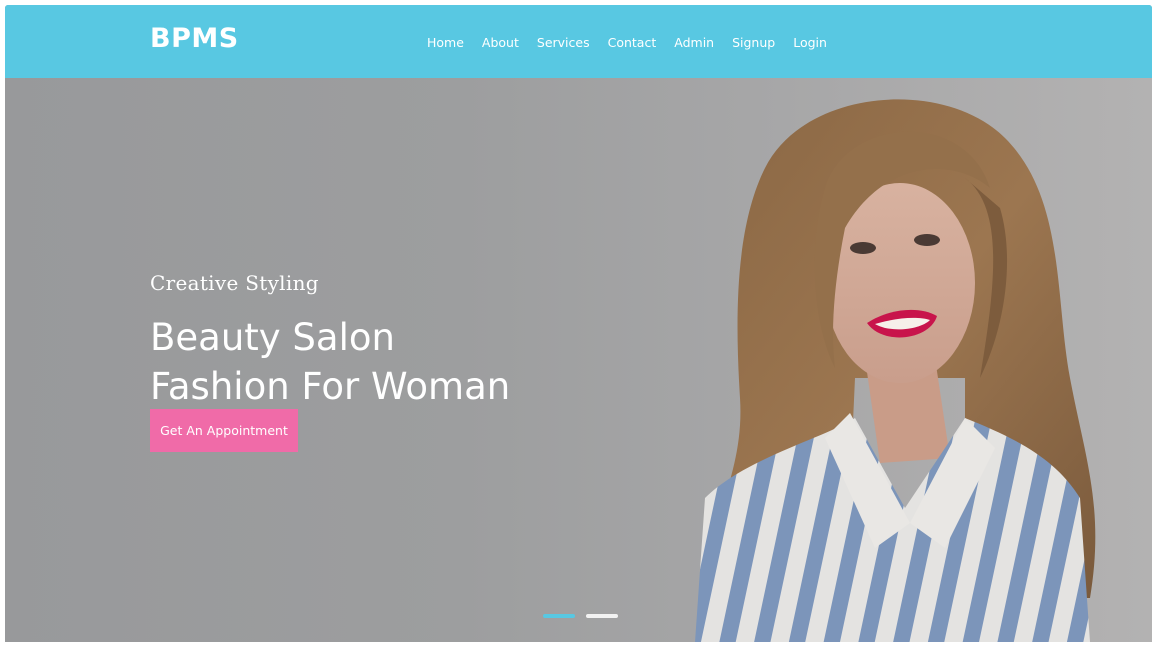 The width and height of the screenshot is (1152, 648). Describe the element at coordinates (194, 38) in the screenshot. I see `brand-logo: BPMS` at that location.